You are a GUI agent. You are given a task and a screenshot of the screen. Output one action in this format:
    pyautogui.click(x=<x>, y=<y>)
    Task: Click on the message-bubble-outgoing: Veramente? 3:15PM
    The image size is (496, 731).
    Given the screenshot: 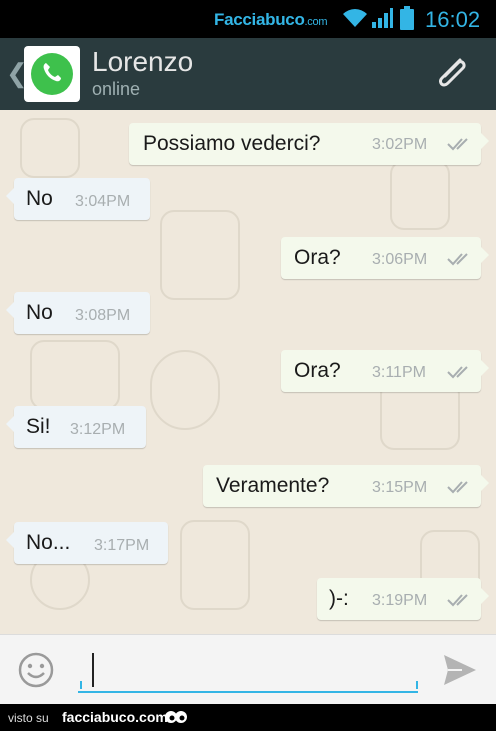 What is the action you would take?
    pyautogui.click(x=346, y=486)
    